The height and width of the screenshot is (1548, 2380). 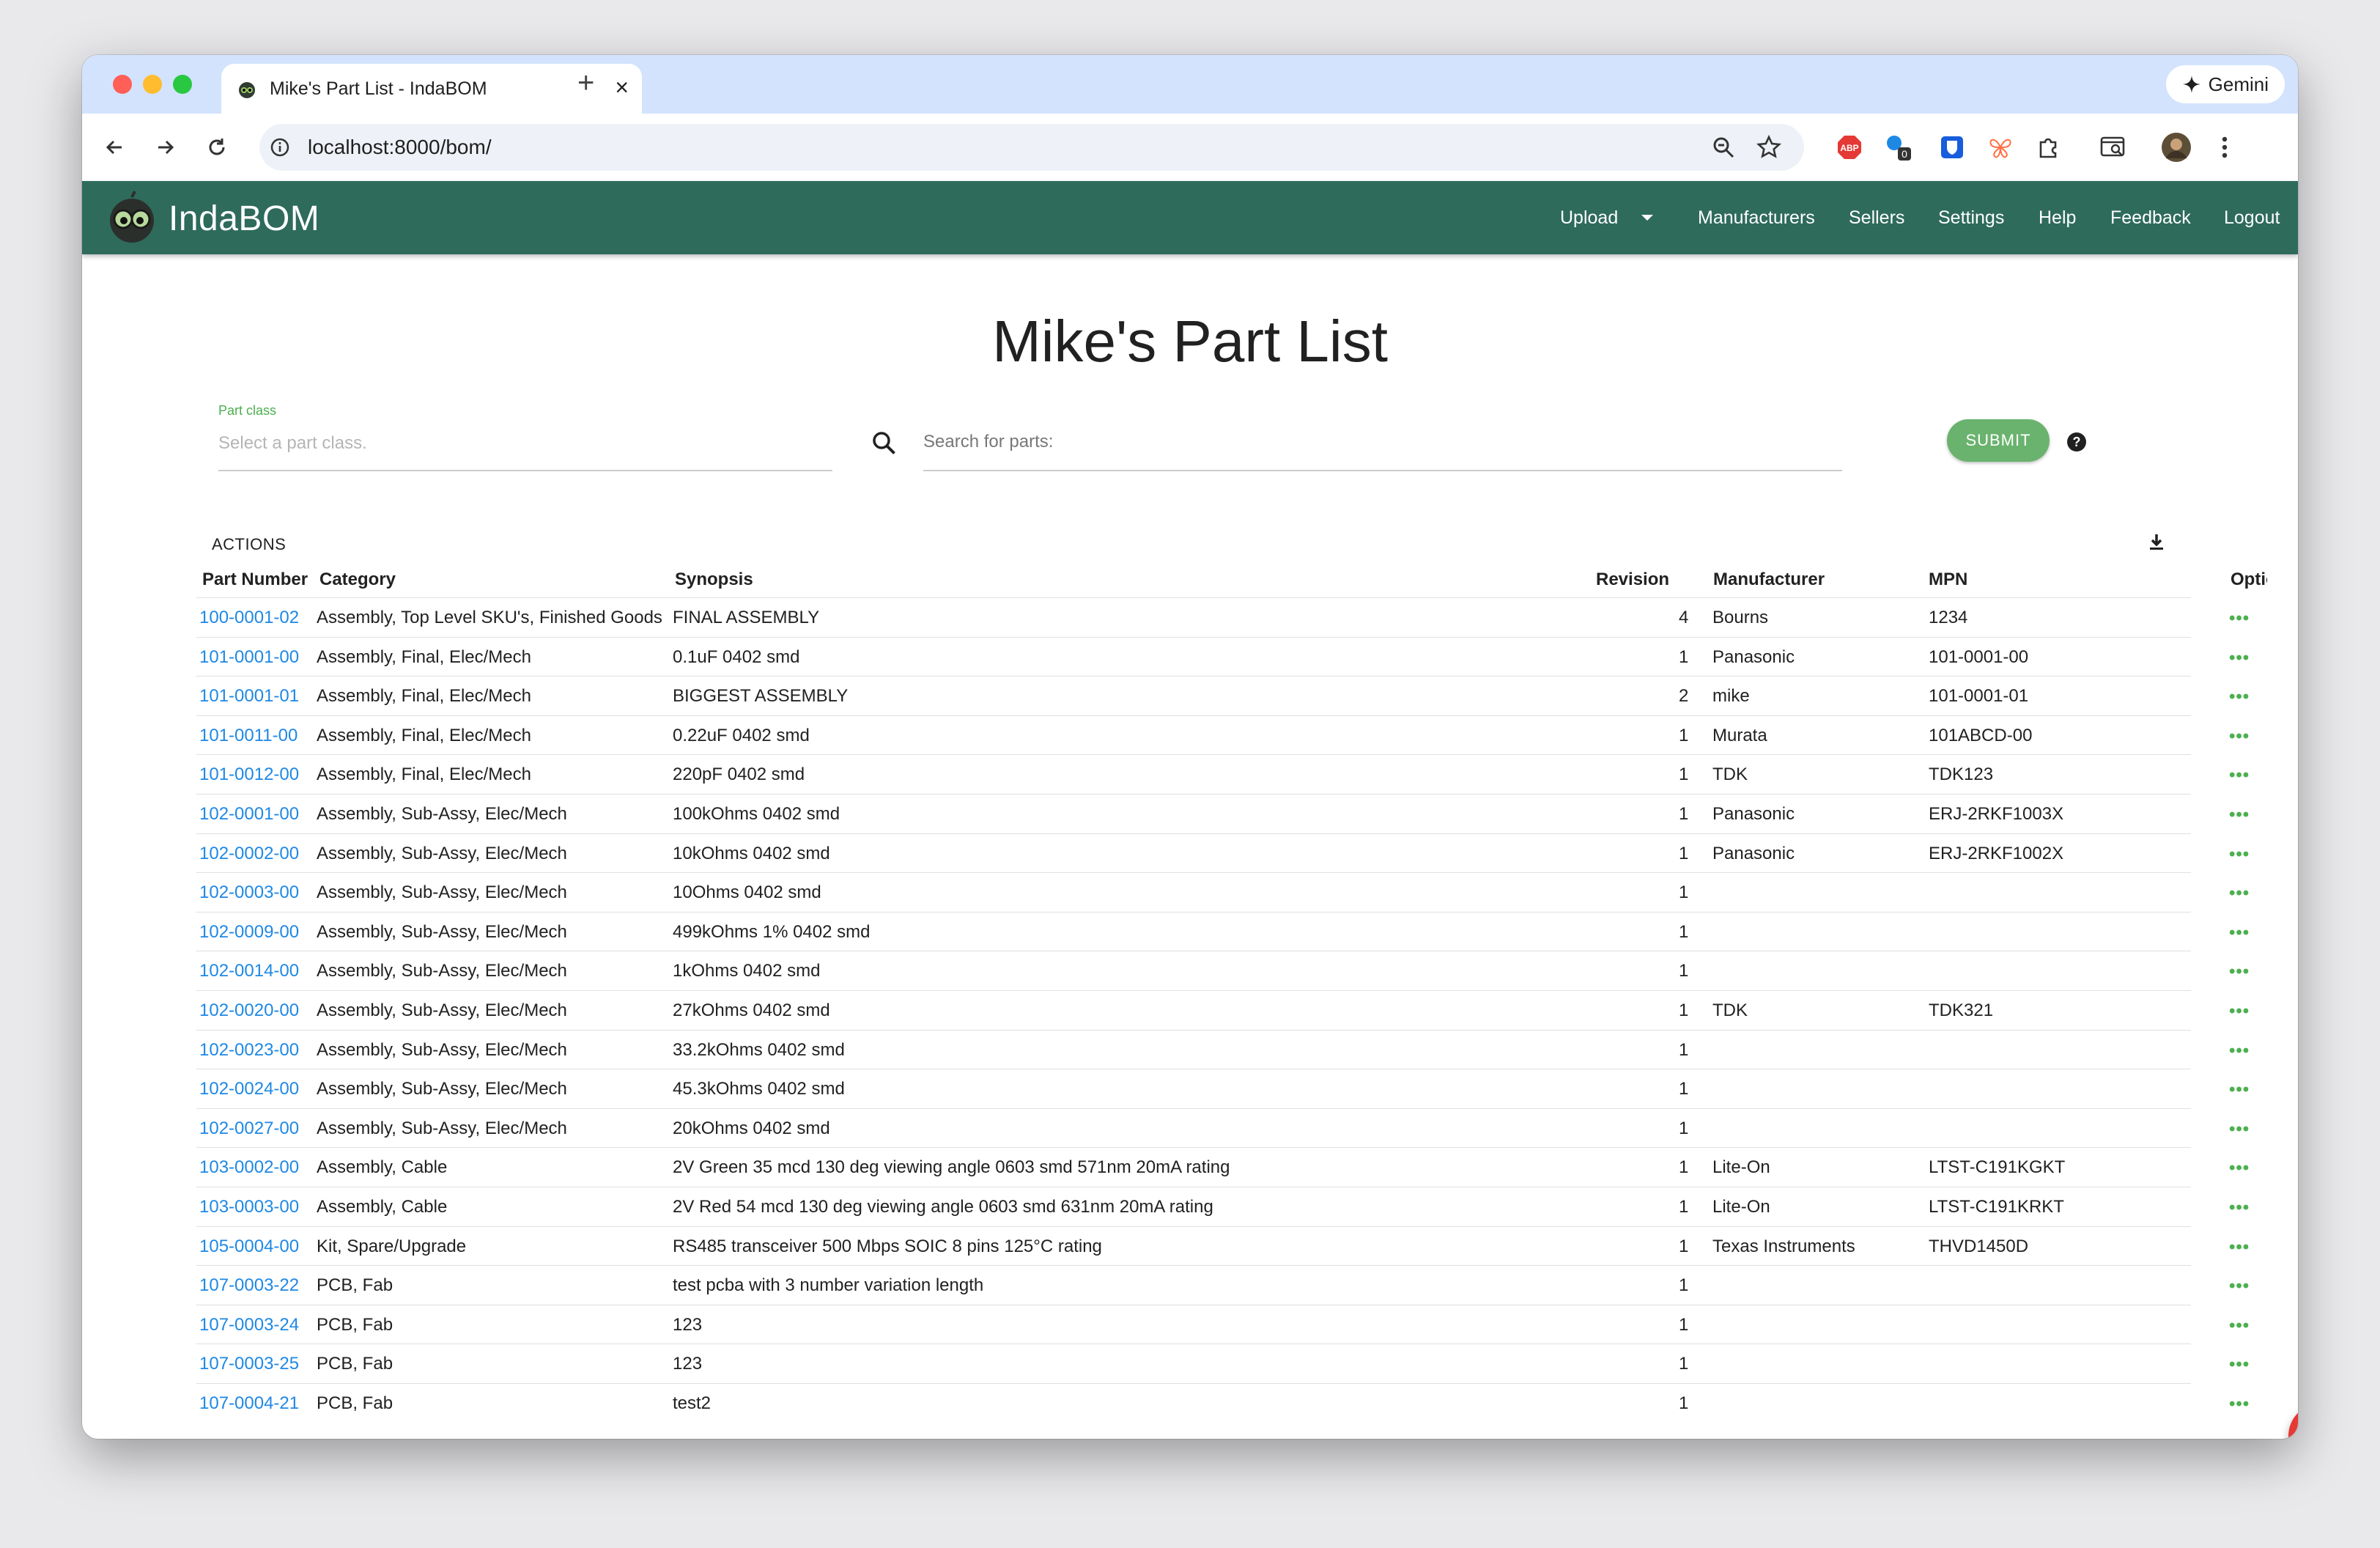 I want to click on part-number-link: 100-0001-02, so click(x=249, y=618).